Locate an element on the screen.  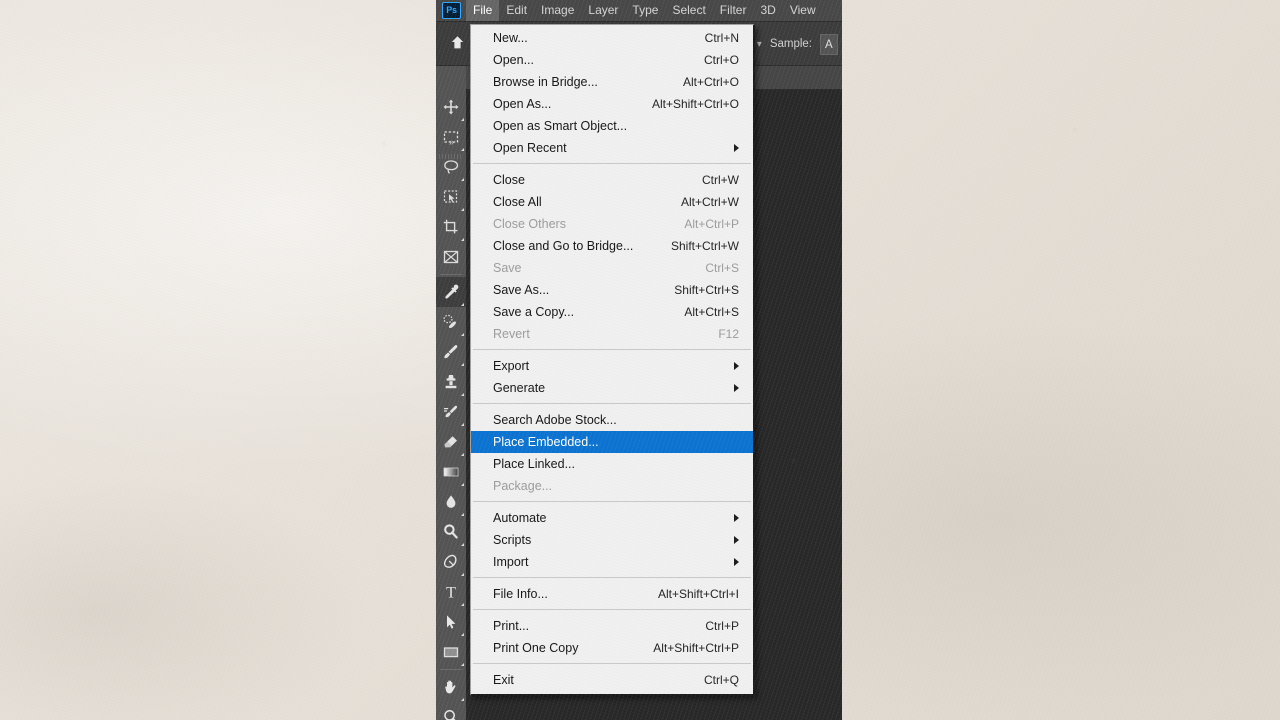
object-selection-tool is located at coordinates (451, 197).